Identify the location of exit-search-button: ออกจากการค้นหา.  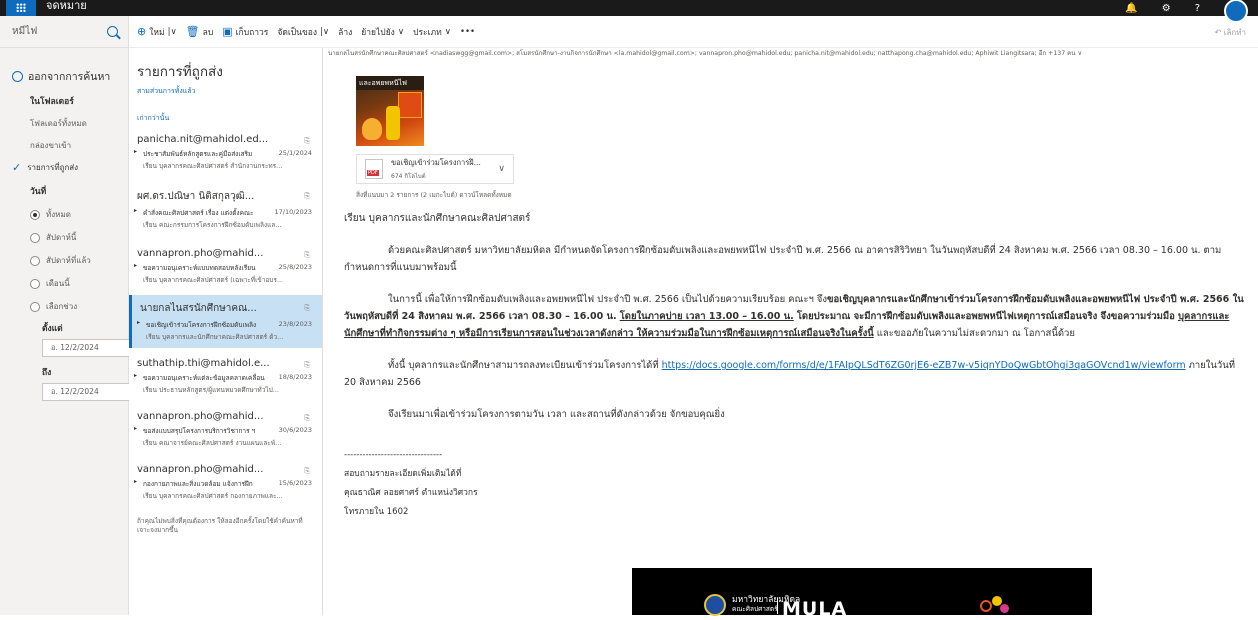
(70, 76).